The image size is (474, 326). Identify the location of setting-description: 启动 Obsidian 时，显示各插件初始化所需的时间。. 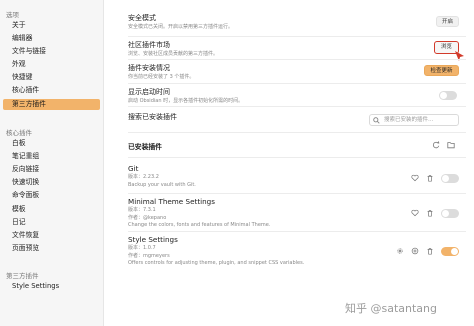
(186, 101).